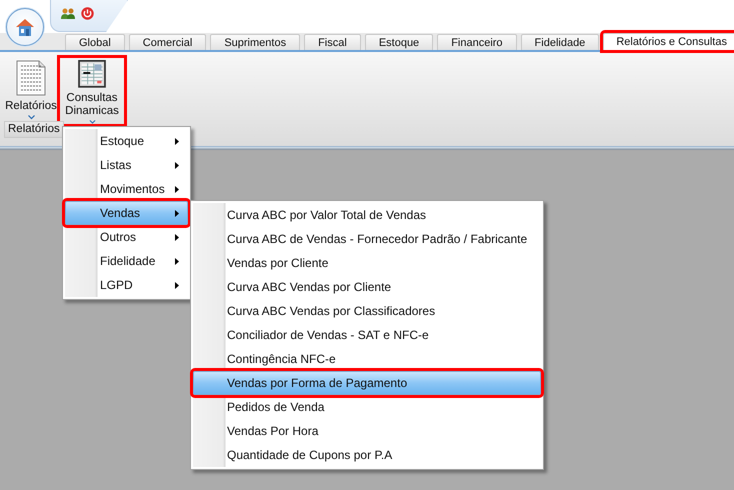 This screenshot has width=734, height=490. I want to click on table-icon, so click(92, 74).